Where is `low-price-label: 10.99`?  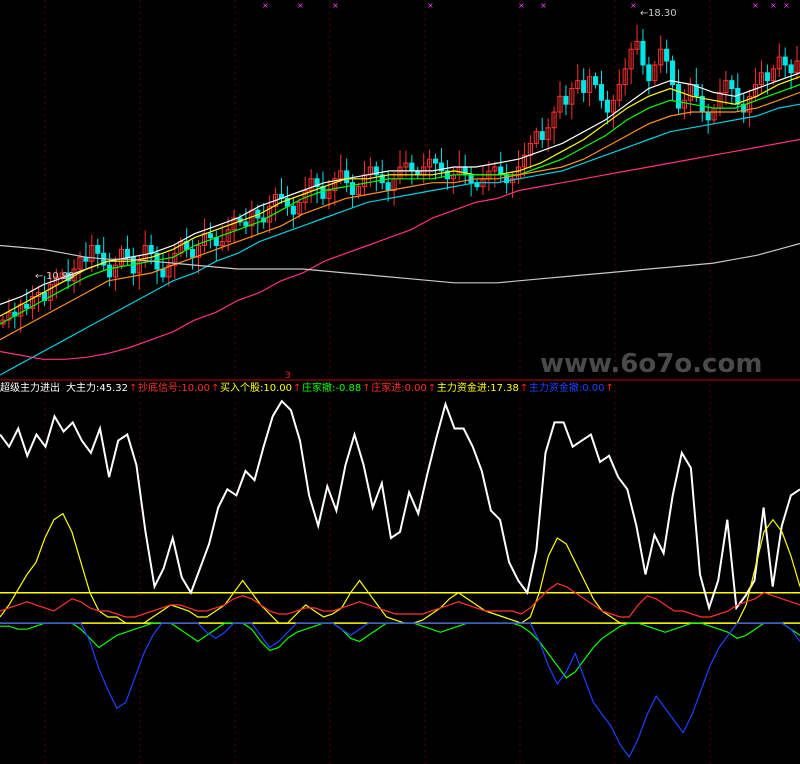 low-price-label: 10.99 is located at coordinates (60, 276).